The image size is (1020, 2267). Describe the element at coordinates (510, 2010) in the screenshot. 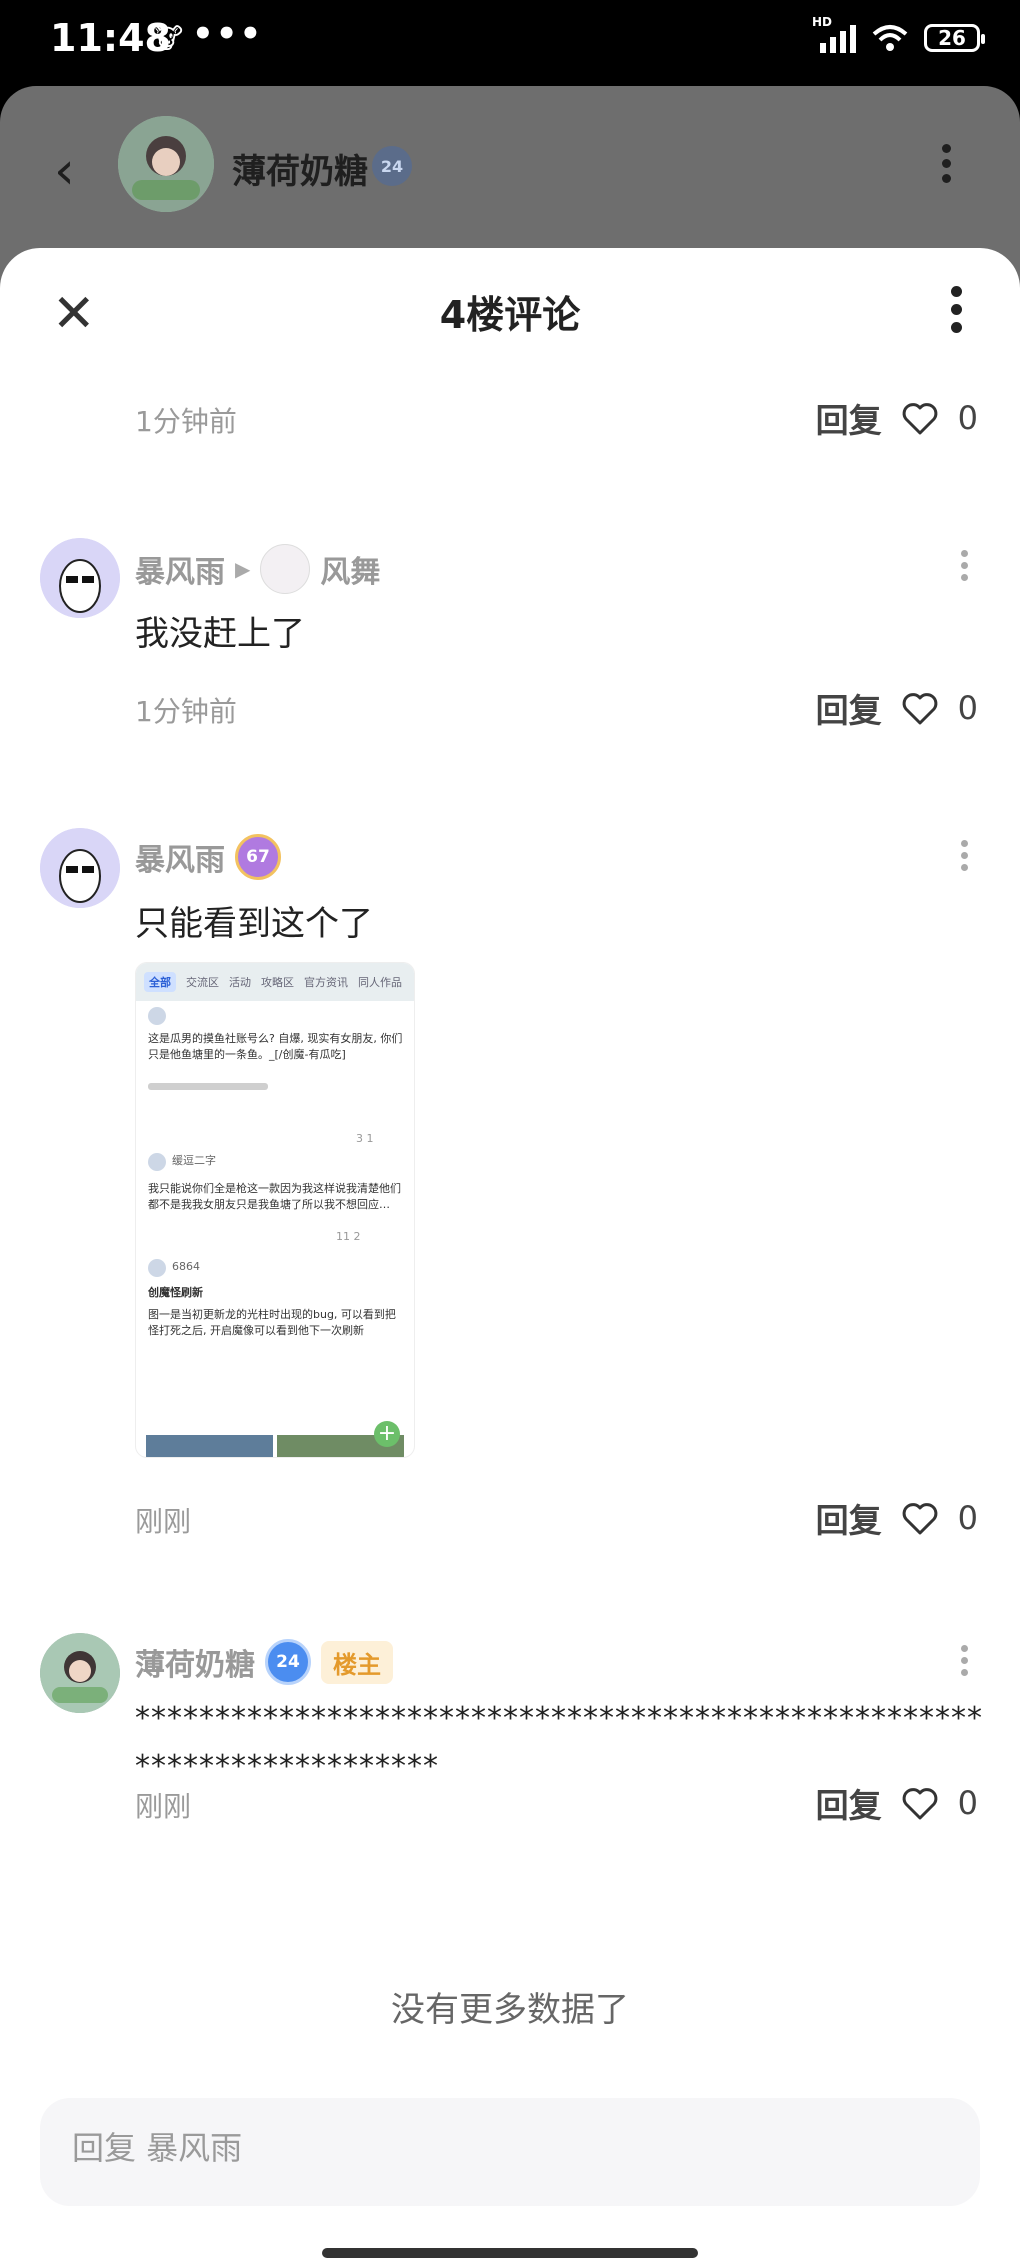

I see `no-more-data-label: 没有更多数据了` at that location.